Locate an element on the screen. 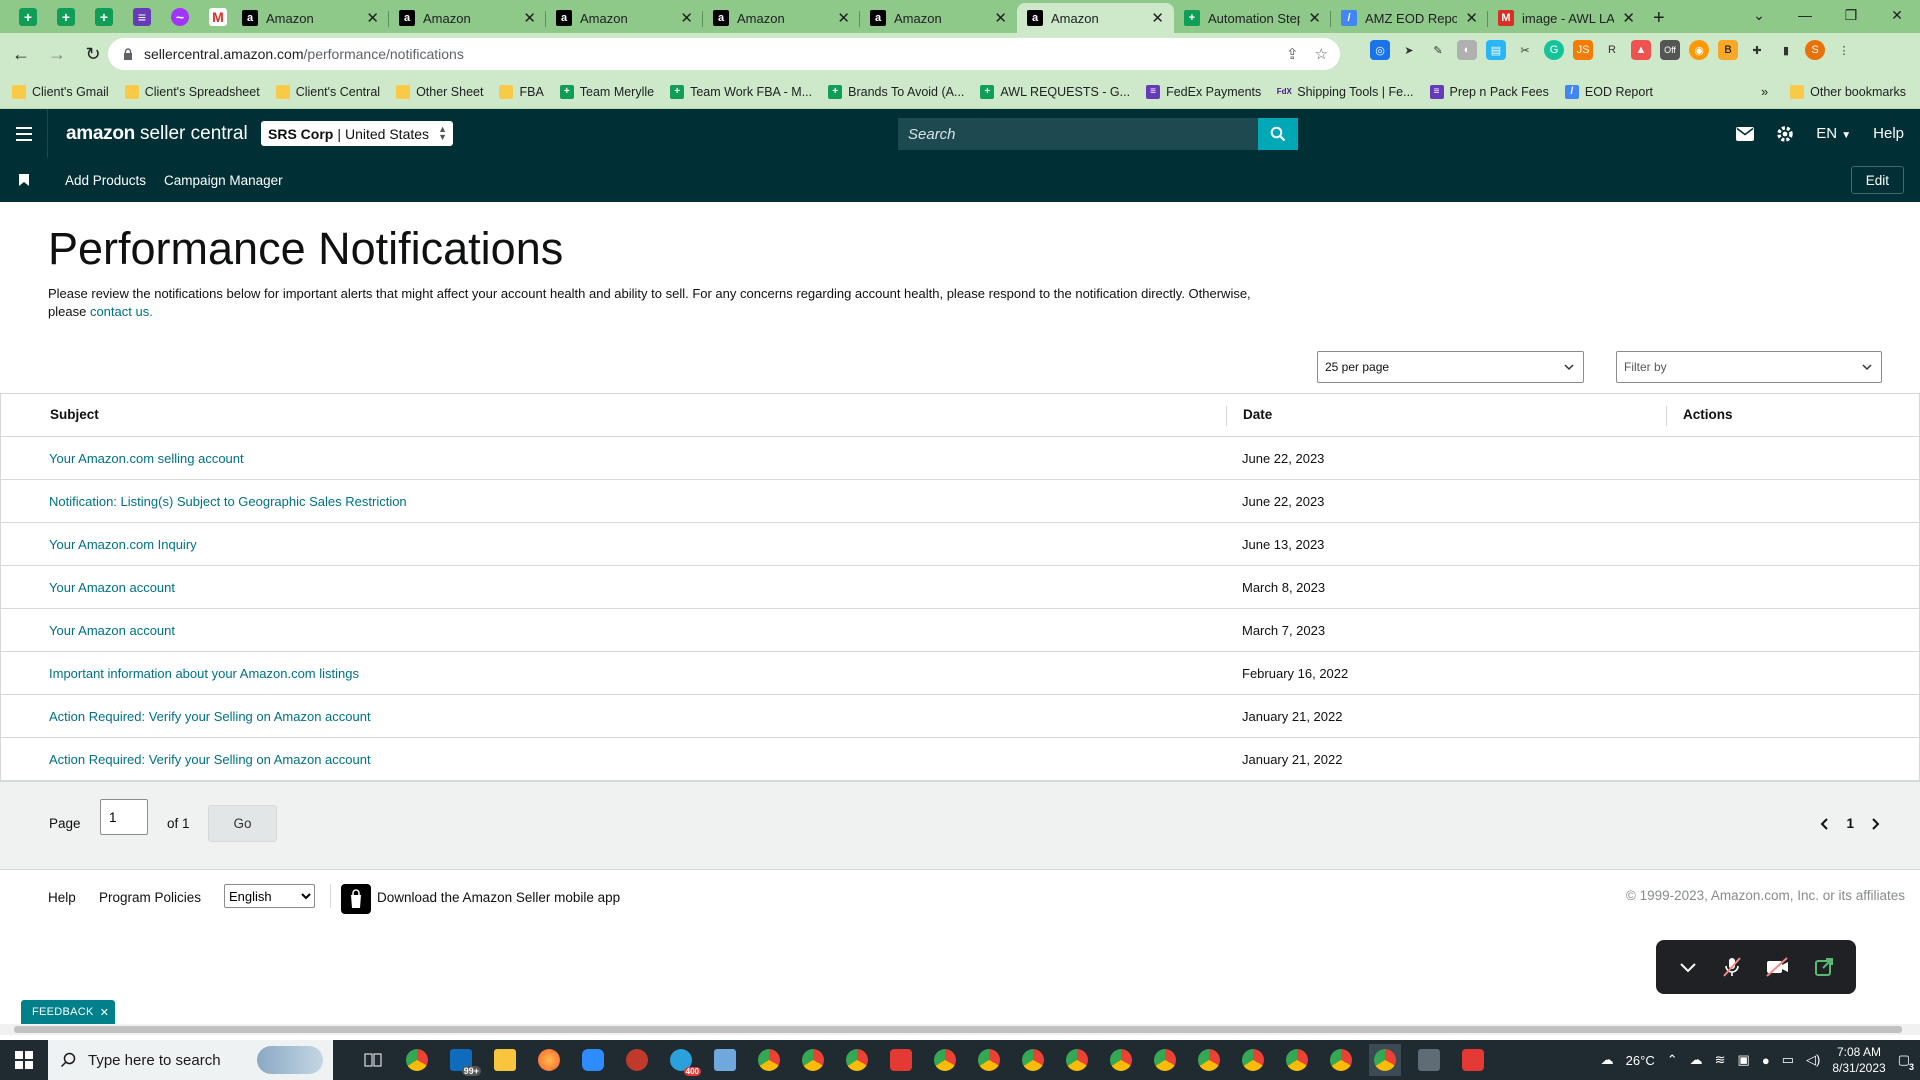 This screenshot has width=1920, height=1080. notification-subject-link: Your Amazon account is located at coordinates (112, 630).